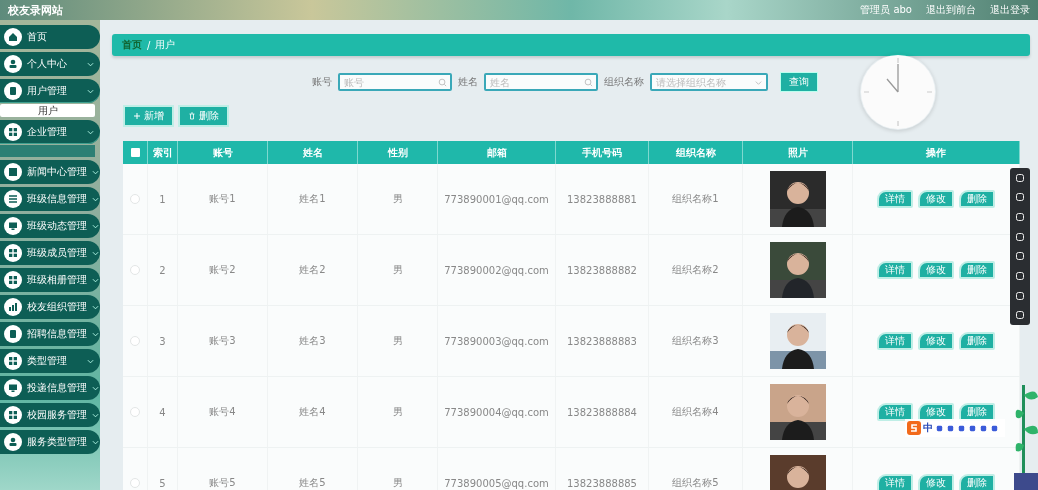 The image size is (1038, 490). What do you see at coordinates (886, 10) in the screenshot?
I see `header-link: 管理员 abo` at bounding box center [886, 10].